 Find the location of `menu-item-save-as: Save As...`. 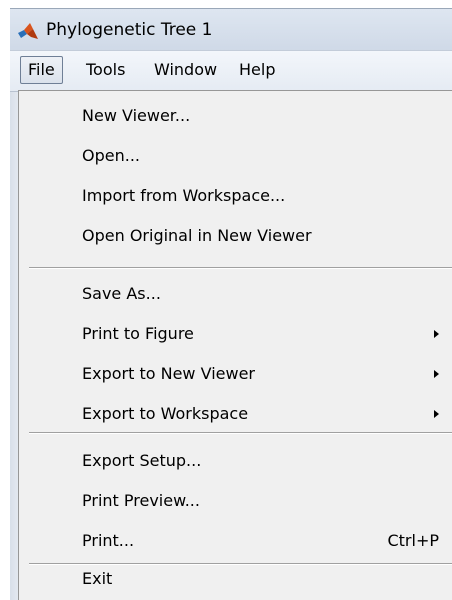

menu-item-save-as: Save As... is located at coordinates (235, 294).